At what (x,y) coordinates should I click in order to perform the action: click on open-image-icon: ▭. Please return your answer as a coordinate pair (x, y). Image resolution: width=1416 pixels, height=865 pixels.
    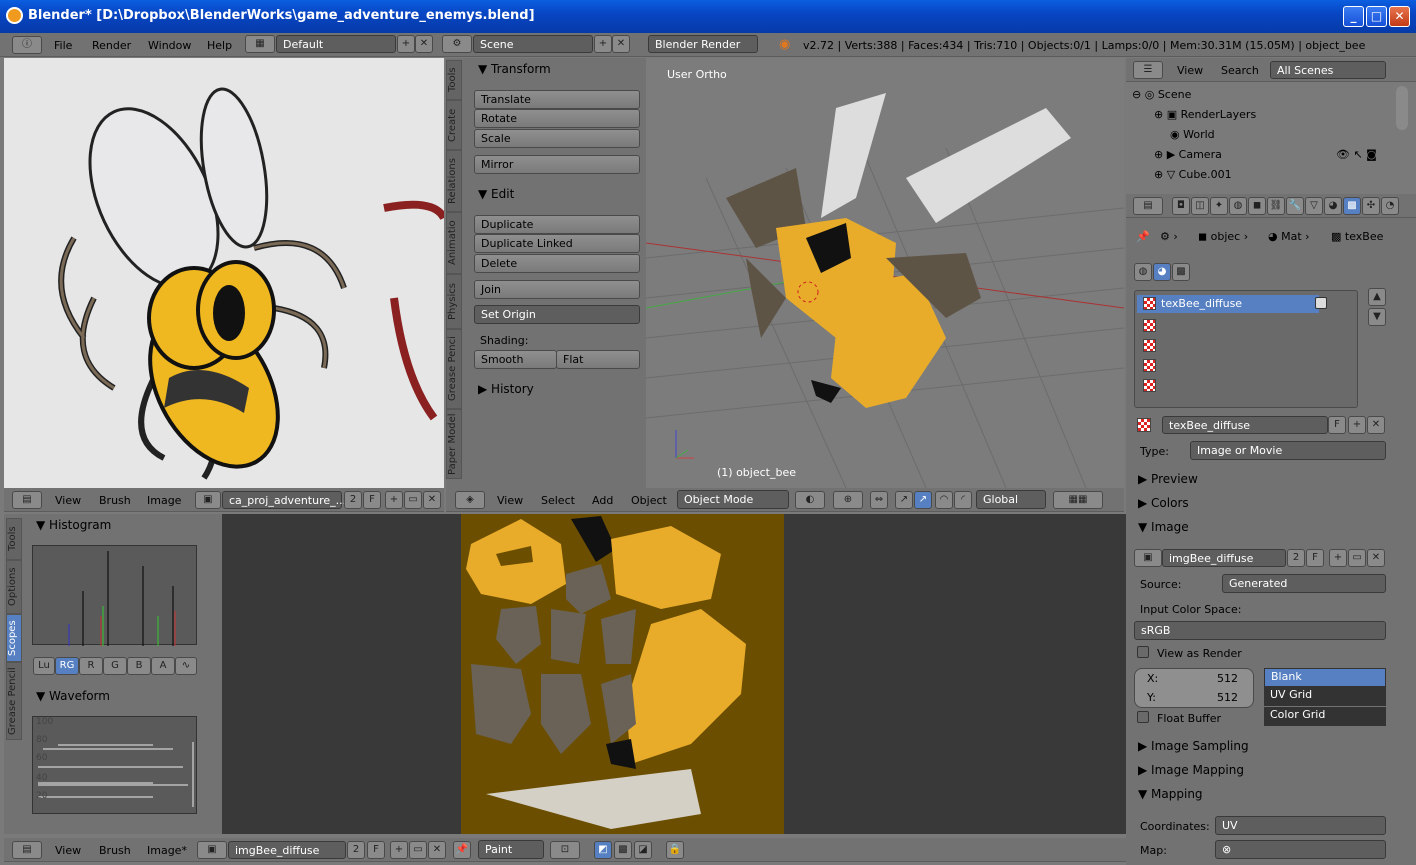
    Looking at the image, I should click on (413, 500).